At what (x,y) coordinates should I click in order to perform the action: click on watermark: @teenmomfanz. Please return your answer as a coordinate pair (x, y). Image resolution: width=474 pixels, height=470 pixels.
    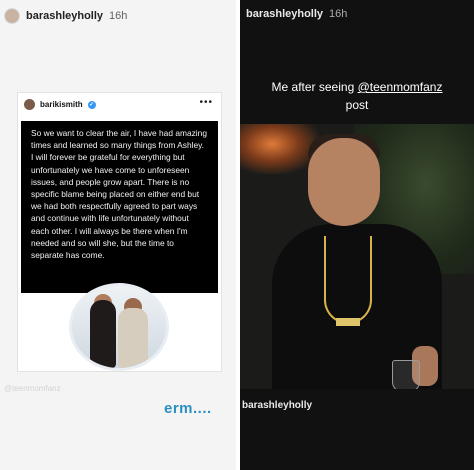
    Looking at the image, I should click on (32, 388).